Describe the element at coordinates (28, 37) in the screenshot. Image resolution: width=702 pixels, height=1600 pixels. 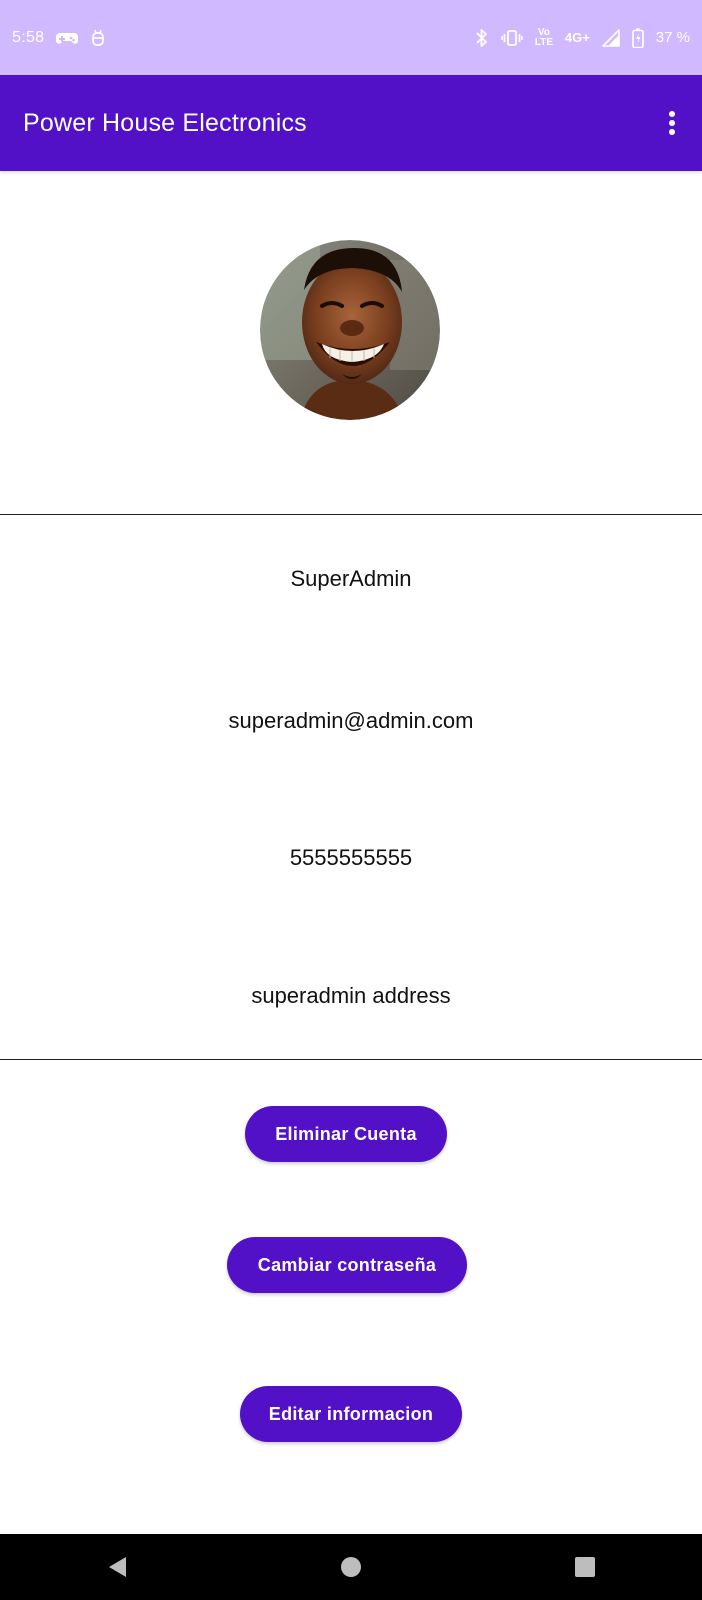
I see `status-time: 5:58` at that location.